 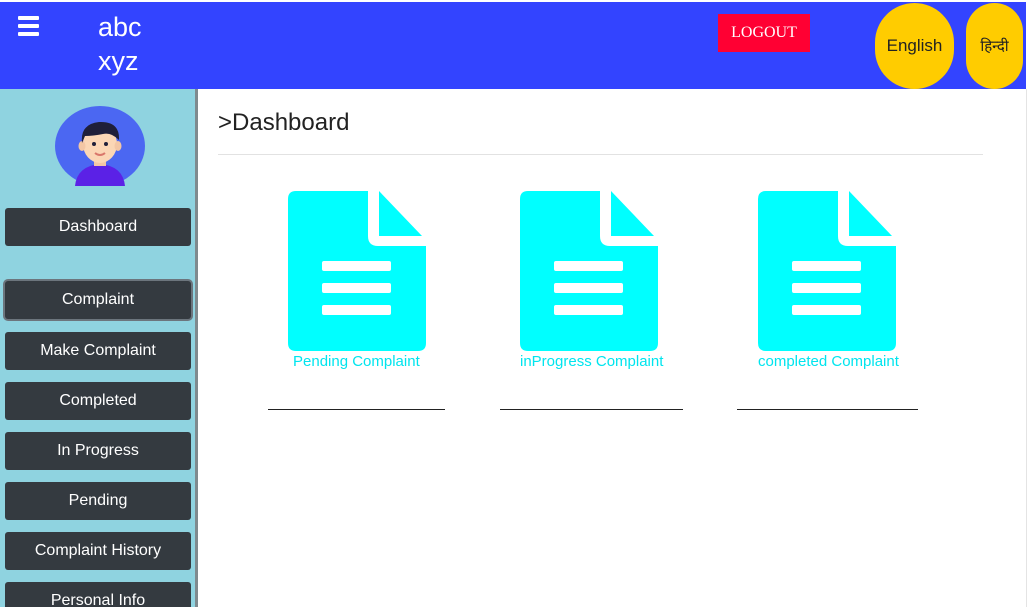 I want to click on top-navbar: abc xyz LOGOUT English हिन्दी, so click(x=513, y=45).